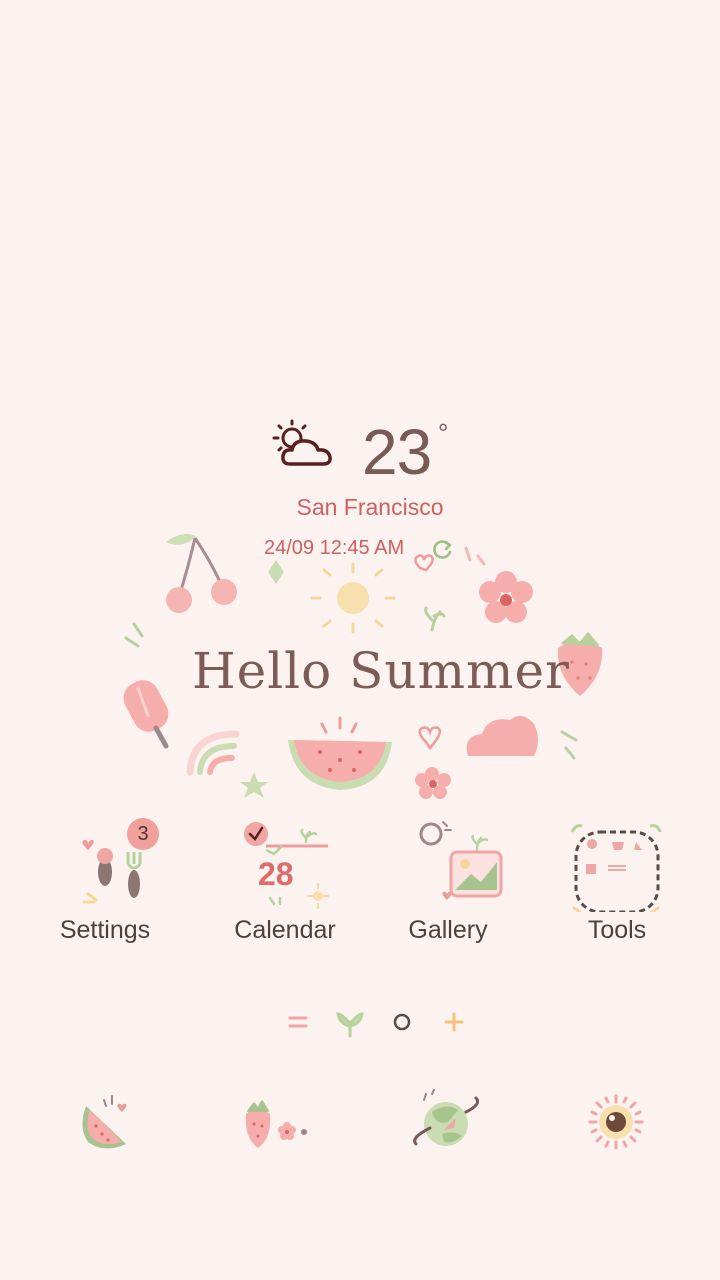  Describe the element at coordinates (448, 930) in the screenshot. I see `app-label: Gallery` at that location.